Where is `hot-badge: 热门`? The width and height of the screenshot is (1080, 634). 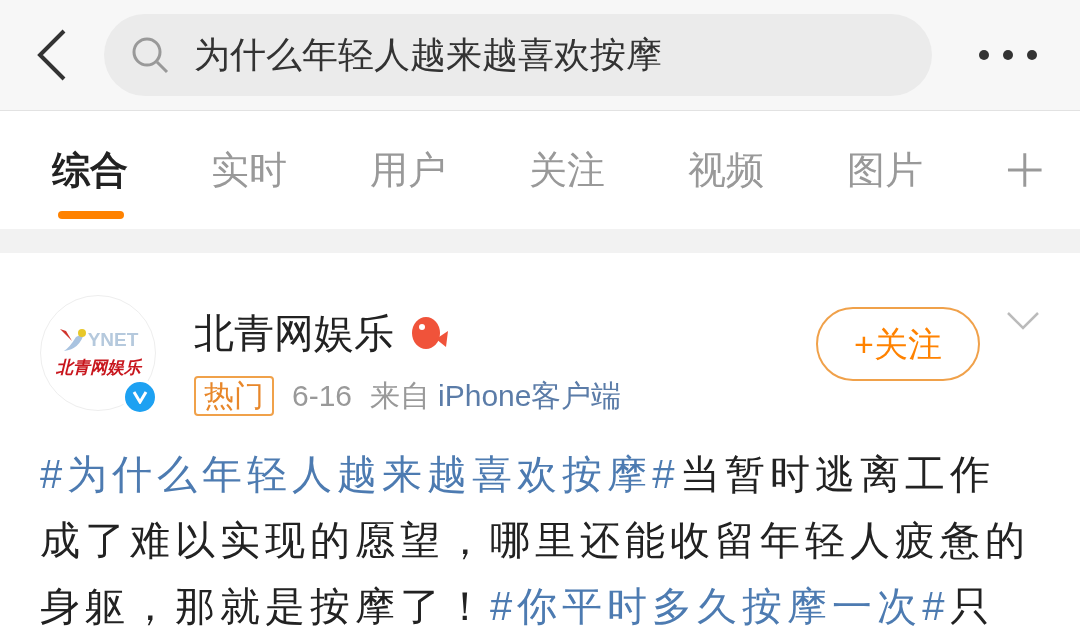
hot-badge: 热门 is located at coordinates (234, 395).